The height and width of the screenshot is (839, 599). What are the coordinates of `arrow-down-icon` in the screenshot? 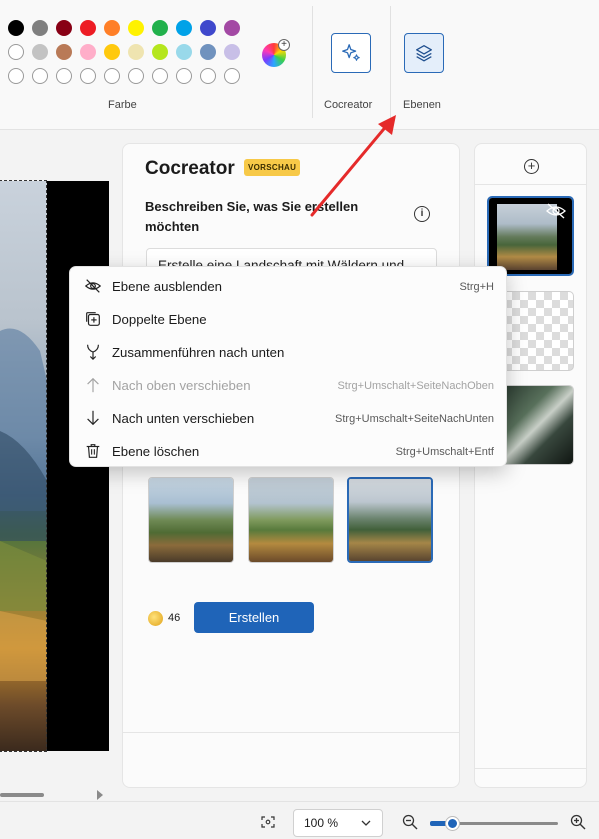 It's located at (93, 418).